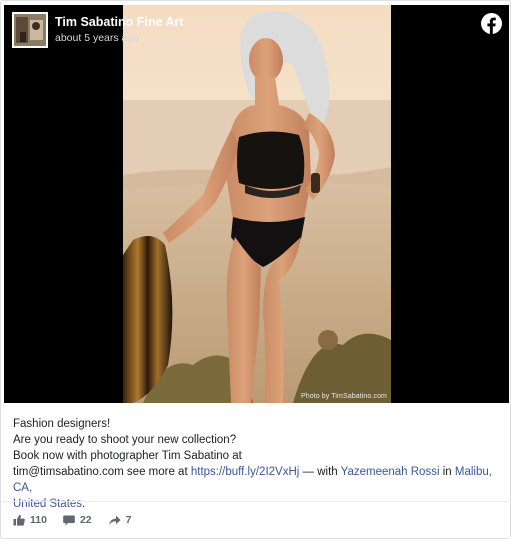  What do you see at coordinates (47, 504) in the screenshot?
I see `location-country-link: United States` at bounding box center [47, 504].